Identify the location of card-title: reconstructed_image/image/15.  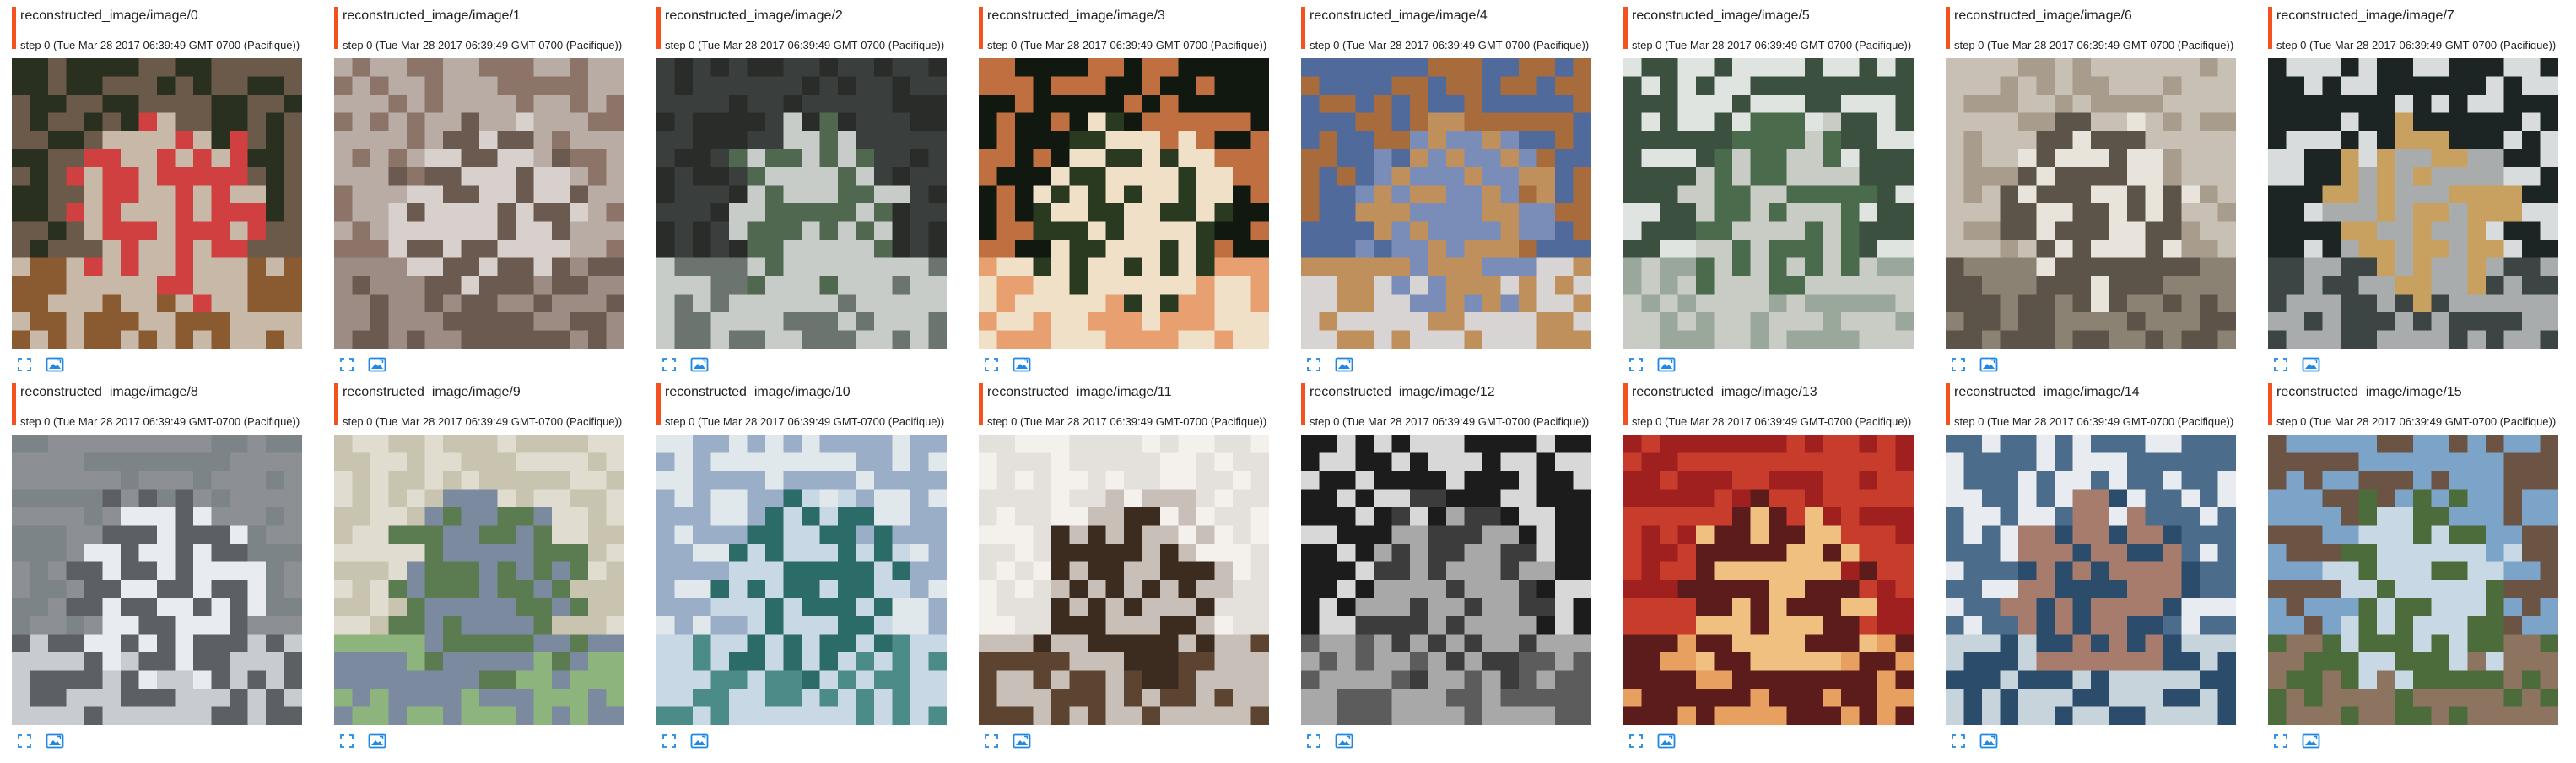
(2369, 392).